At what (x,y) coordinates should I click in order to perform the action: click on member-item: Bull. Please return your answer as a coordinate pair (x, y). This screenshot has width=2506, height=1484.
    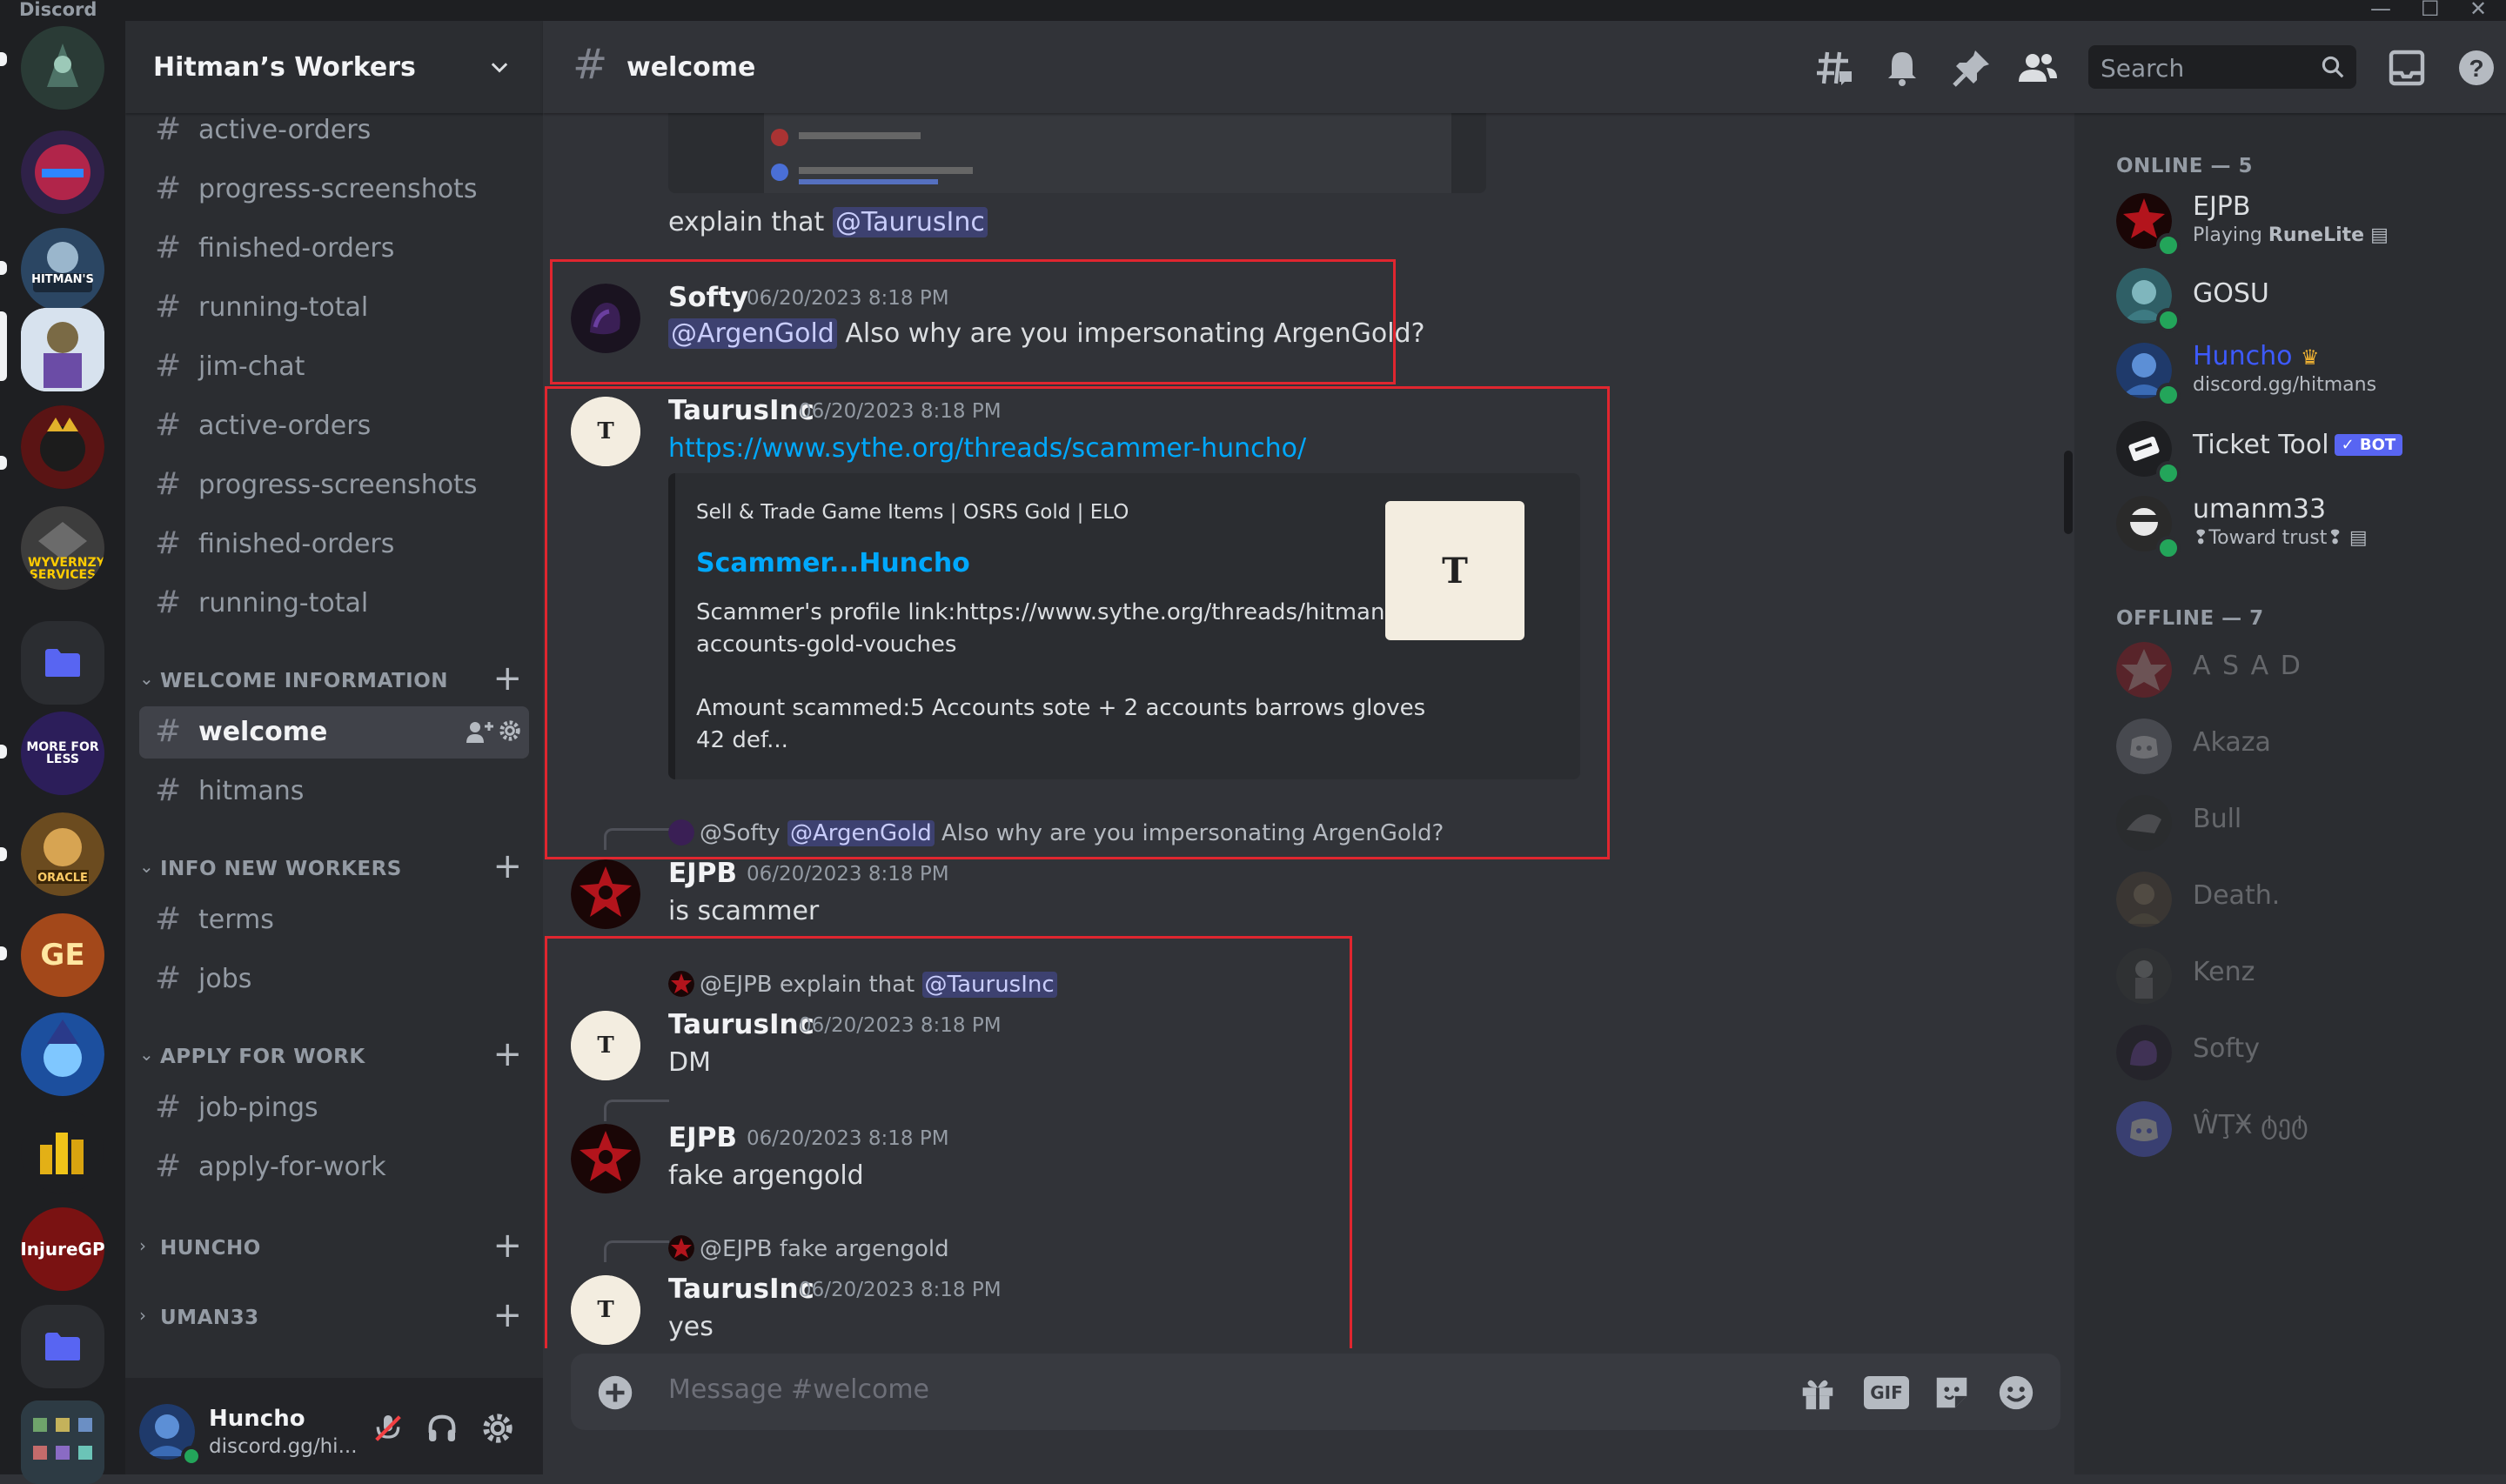
    Looking at the image, I should click on (2307, 823).